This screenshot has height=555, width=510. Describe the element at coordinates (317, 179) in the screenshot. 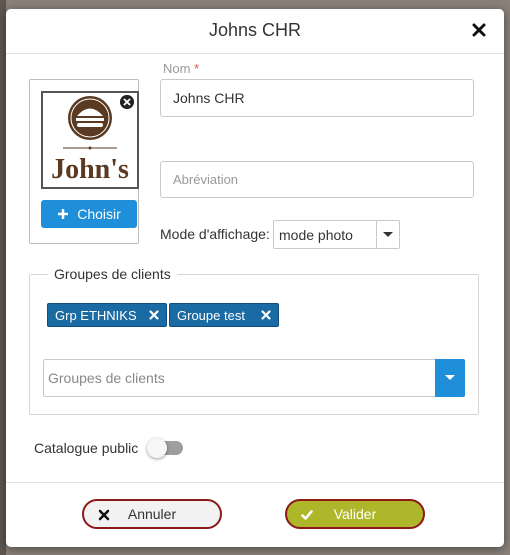

I see `abbreviation-input` at that location.